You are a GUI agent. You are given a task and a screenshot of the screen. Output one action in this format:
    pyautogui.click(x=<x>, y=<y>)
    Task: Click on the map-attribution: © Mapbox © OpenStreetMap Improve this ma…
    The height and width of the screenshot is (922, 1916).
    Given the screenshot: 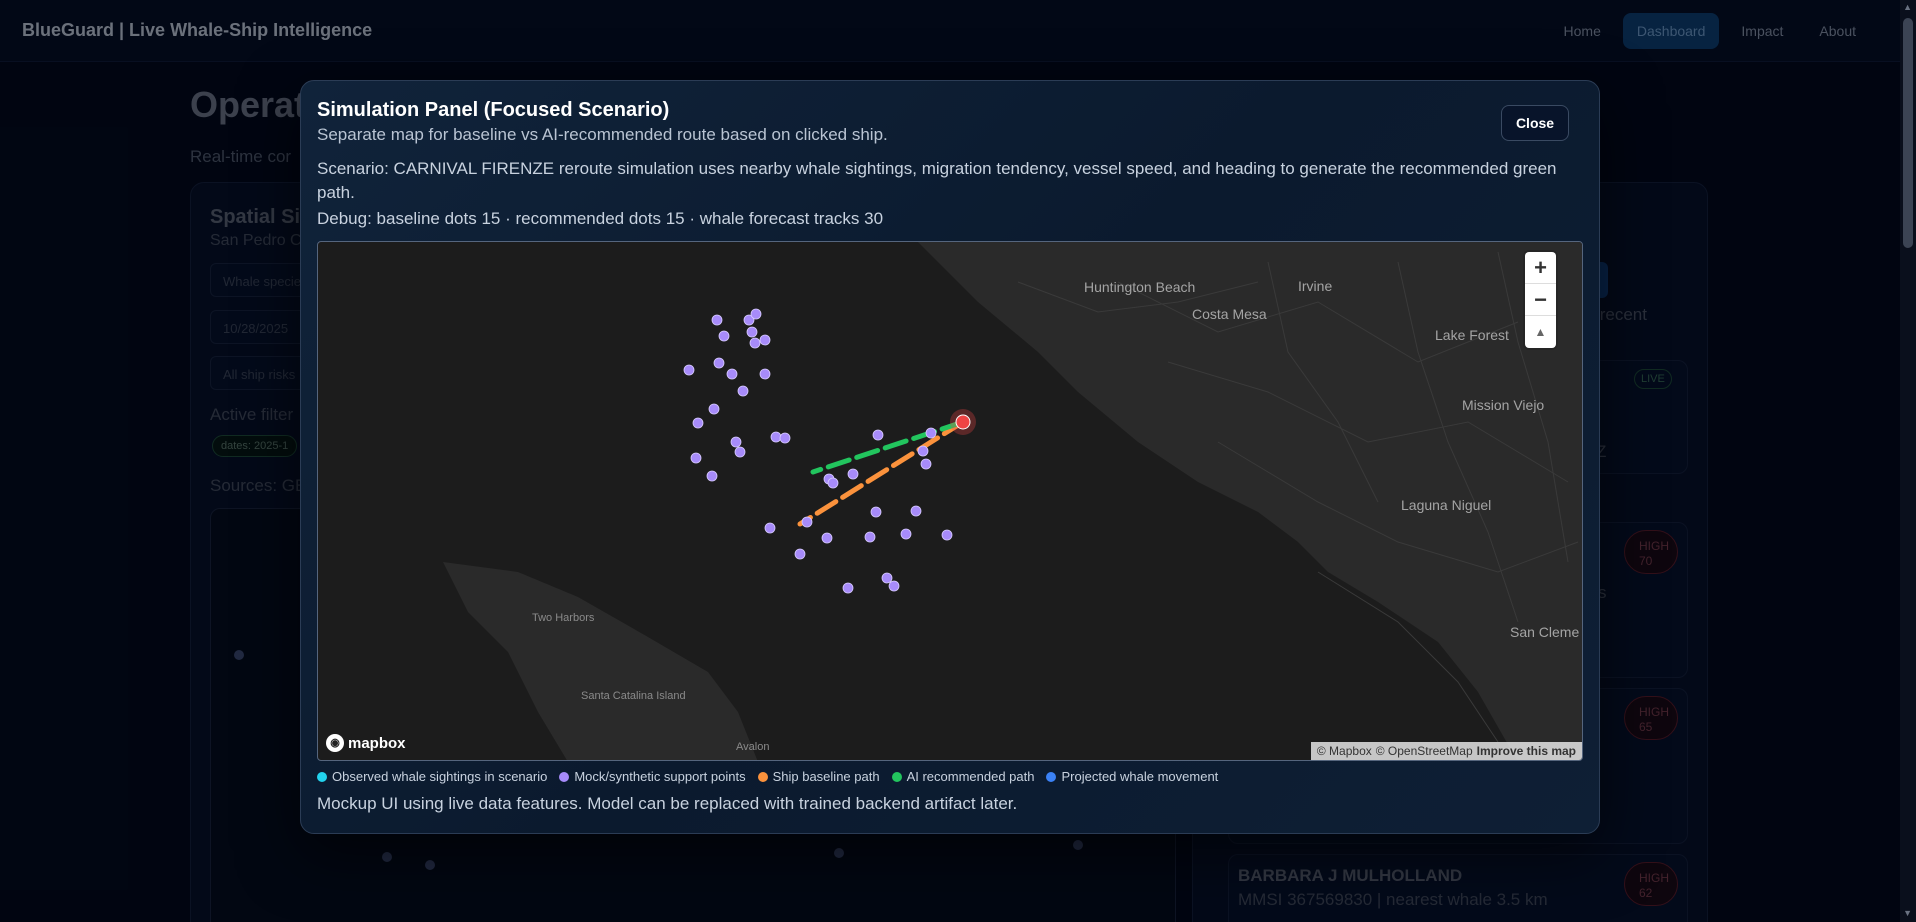 What is the action you would take?
    pyautogui.click(x=1446, y=751)
    